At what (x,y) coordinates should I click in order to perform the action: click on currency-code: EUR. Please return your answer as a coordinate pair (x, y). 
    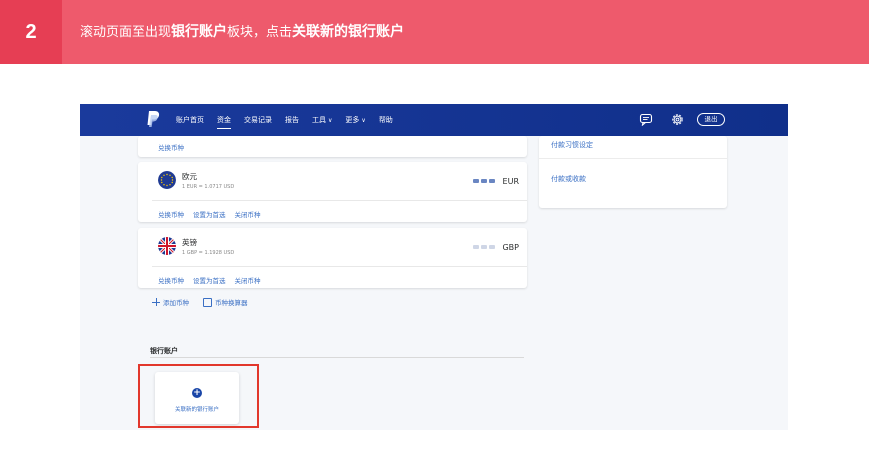
    Looking at the image, I should click on (510, 181).